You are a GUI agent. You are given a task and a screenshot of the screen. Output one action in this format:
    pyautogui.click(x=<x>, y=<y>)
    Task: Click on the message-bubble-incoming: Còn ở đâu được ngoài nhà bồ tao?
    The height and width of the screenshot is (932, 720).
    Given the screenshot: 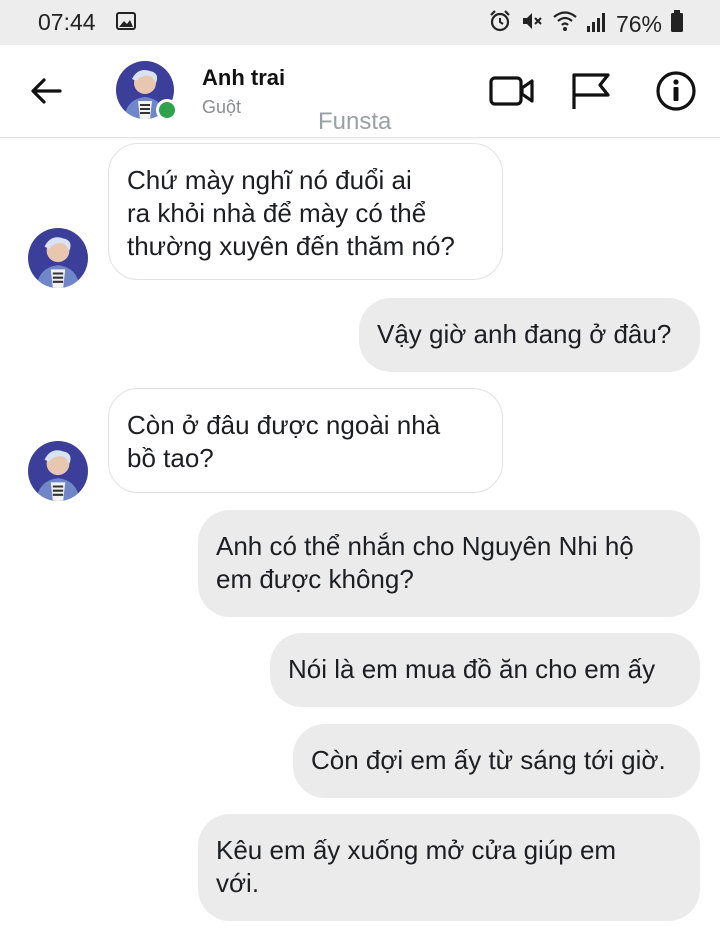 What is the action you would take?
    pyautogui.click(x=305, y=440)
    